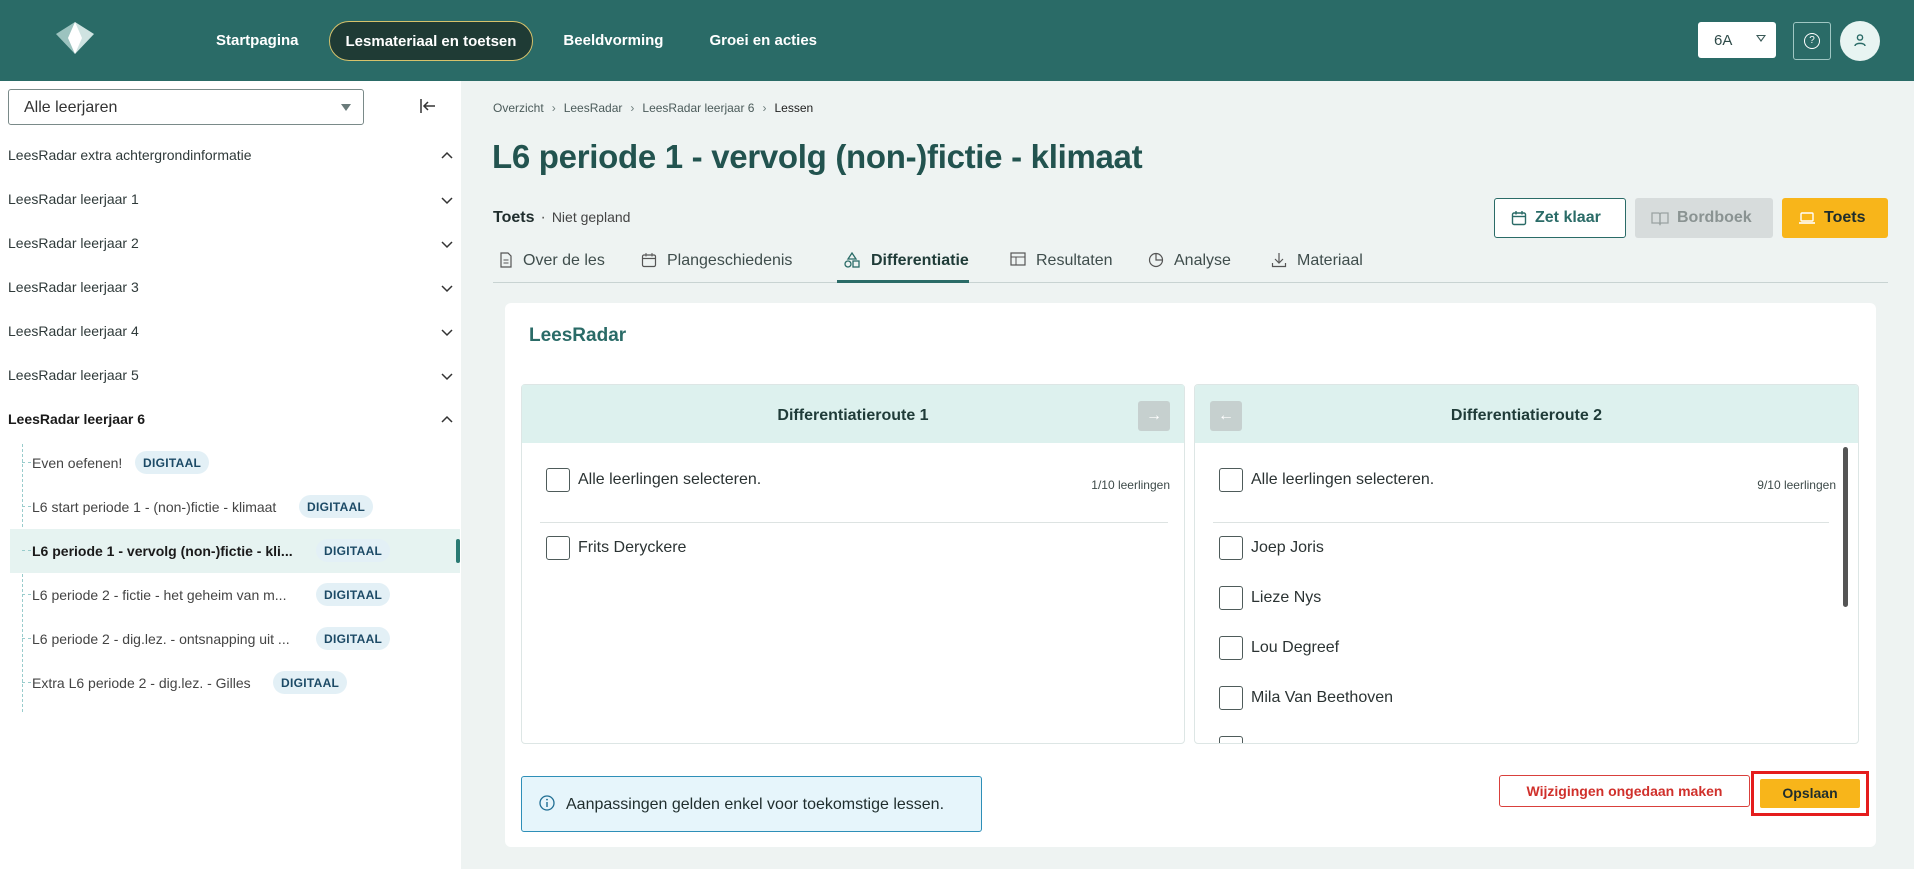 This screenshot has width=1914, height=869. What do you see at coordinates (1295, 647) in the screenshot?
I see `student-name: Lou Degreef` at bounding box center [1295, 647].